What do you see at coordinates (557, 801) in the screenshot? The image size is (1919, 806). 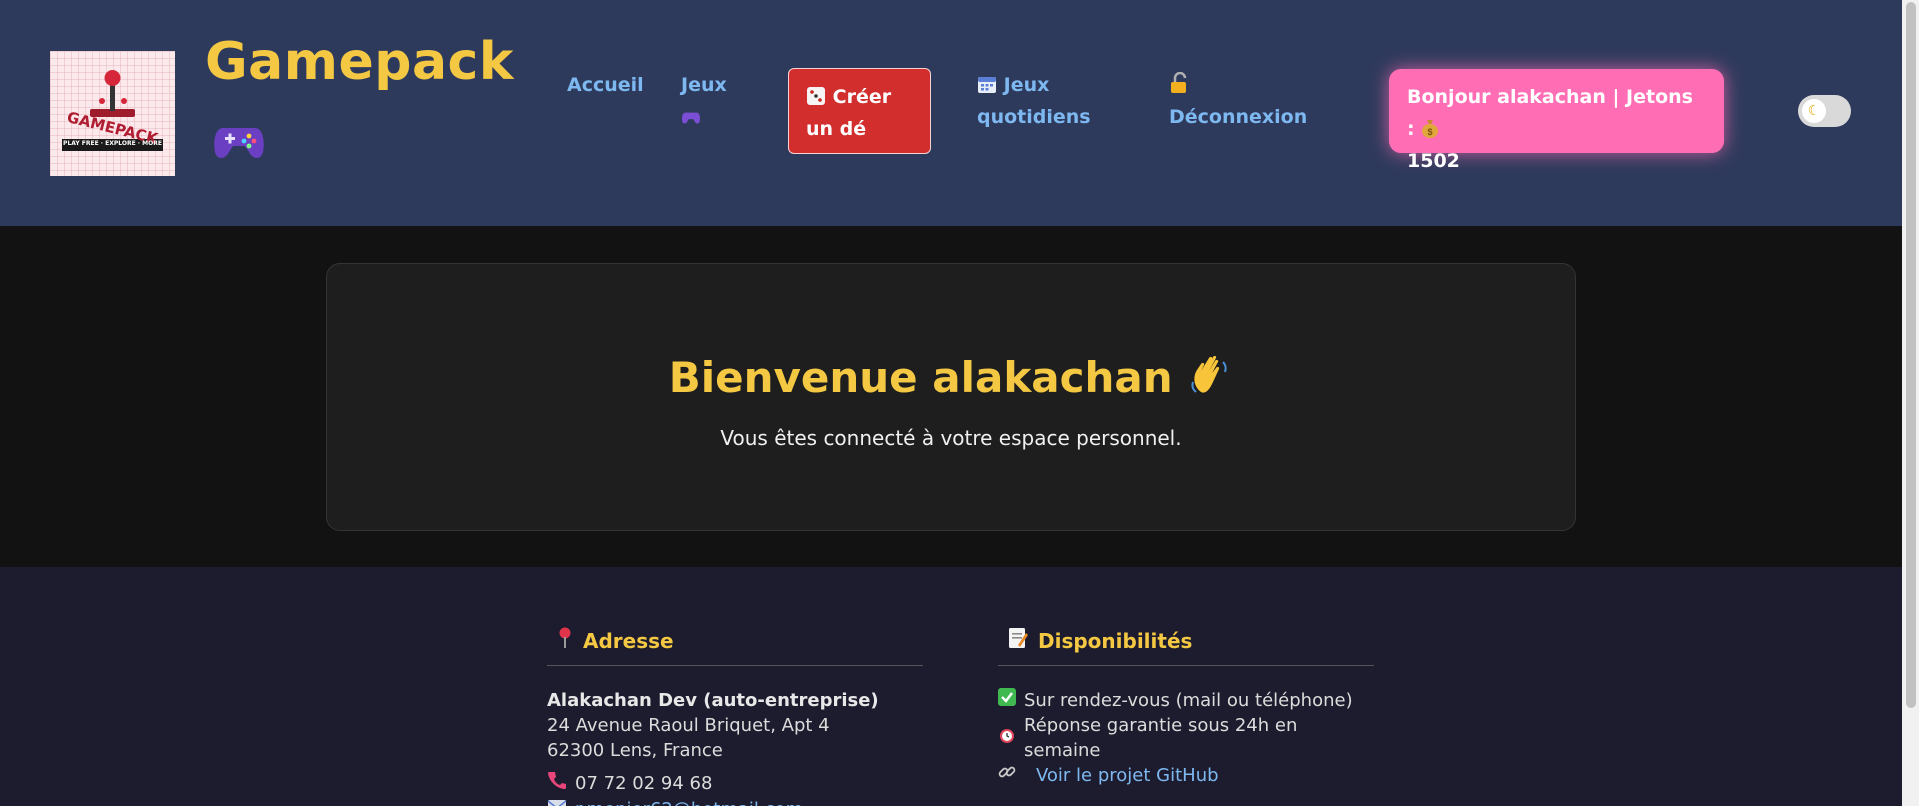 I see `email-icon` at bounding box center [557, 801].